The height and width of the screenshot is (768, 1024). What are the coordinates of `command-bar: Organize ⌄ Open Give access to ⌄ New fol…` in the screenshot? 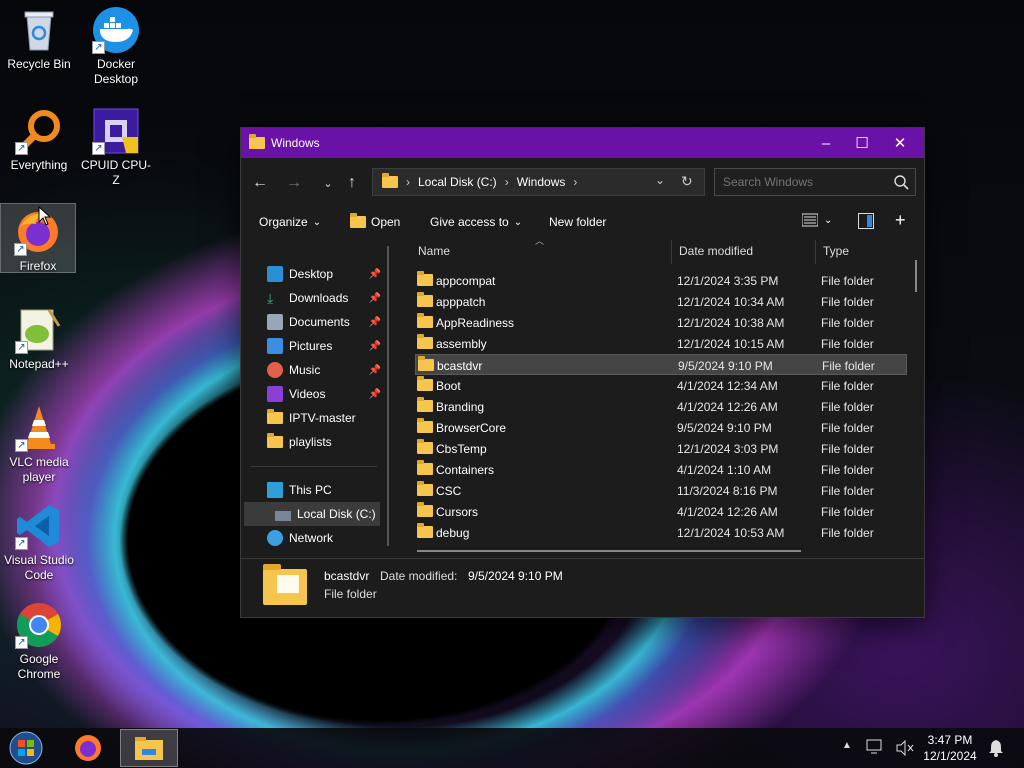 It's located at (582, 223).